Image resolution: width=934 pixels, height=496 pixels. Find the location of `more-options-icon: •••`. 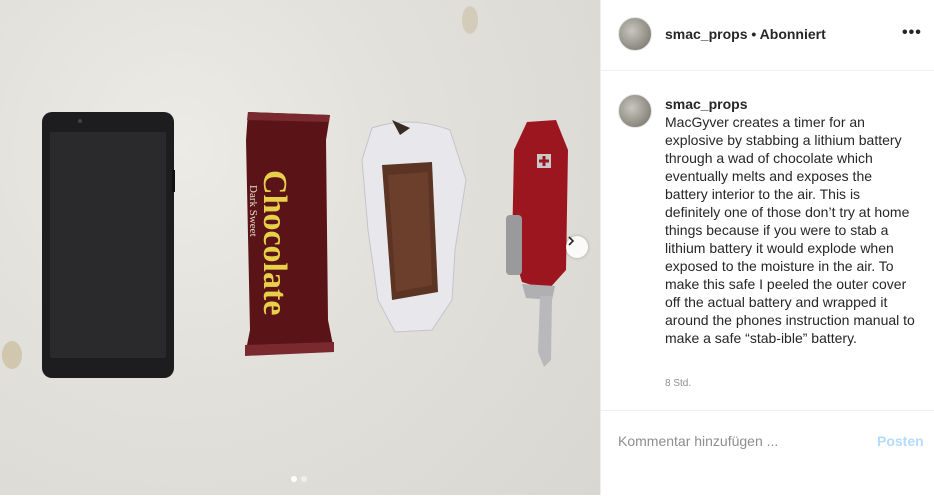

more-options-icon: ••• is located at coordinates (912, 33).